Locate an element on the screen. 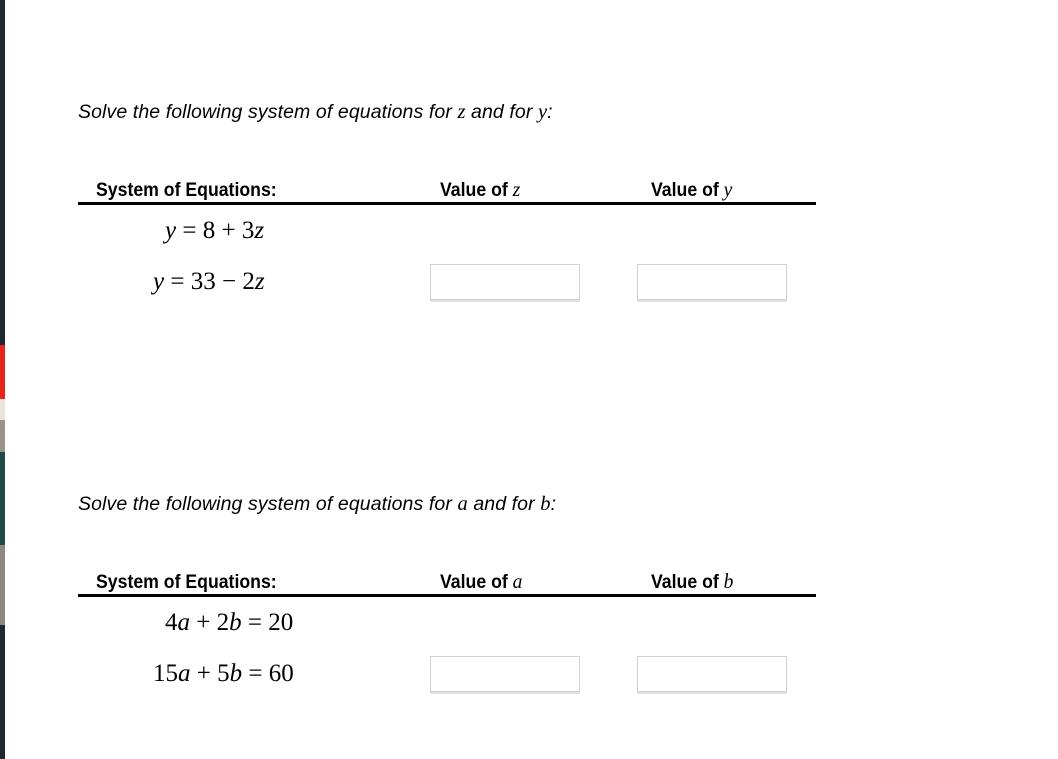 The image size is (1058, 759). prompt-variable-2: b is located at coordinates (545, 504).